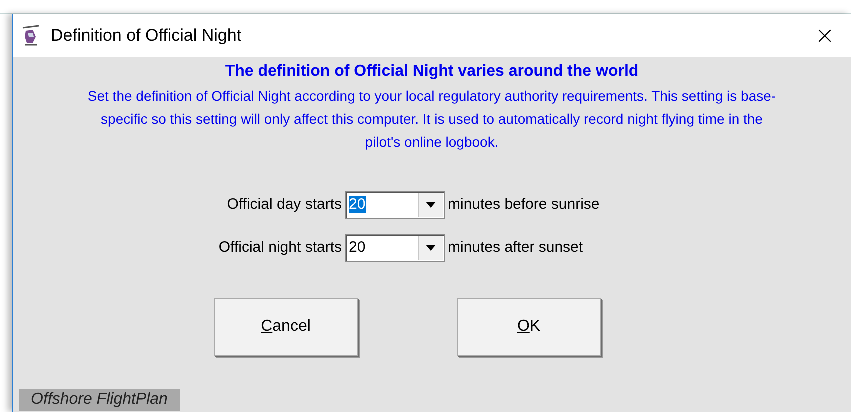 The height and width of the screenshot is (412, 851). Describe the element at coordinates (529, 327) in the screenshot. I see `dialog-button: OK` at that location.